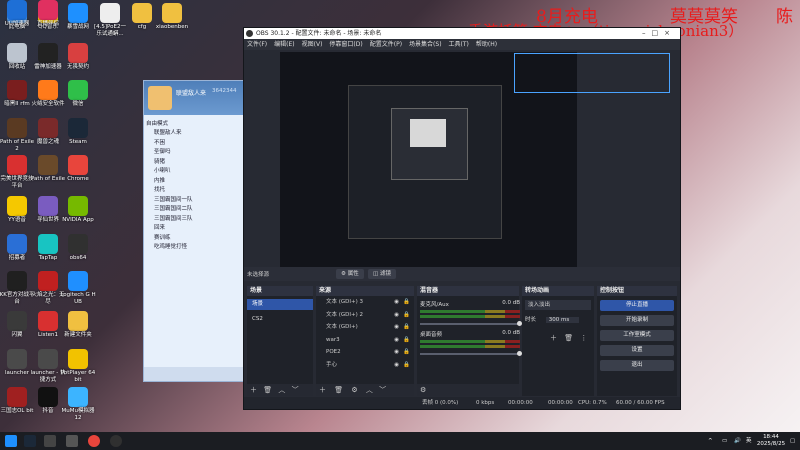 The image size is (800, 450). I want to click on source-selection-box, so click(592, 73).